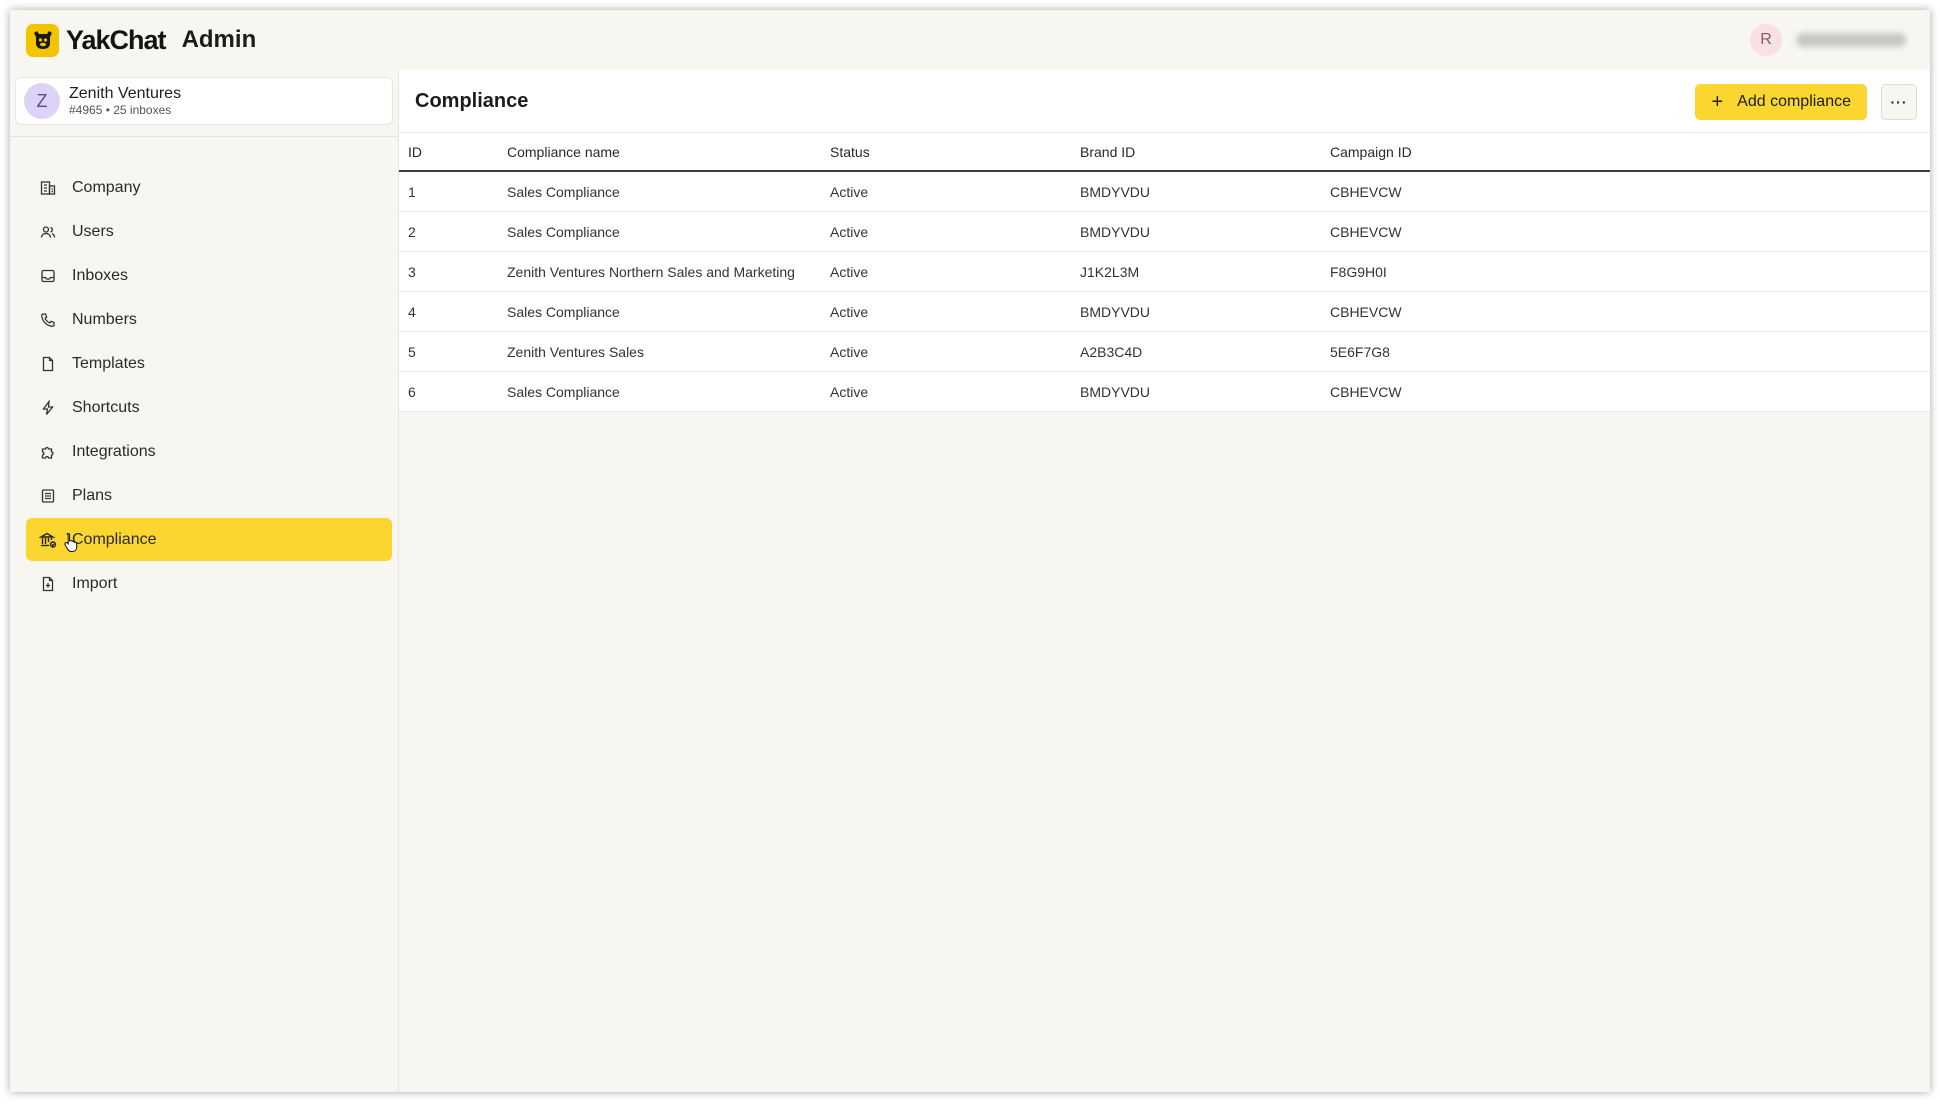 The height and width of the screenshot is (1105, 1940). I want to click on account-name: Zenith Ventures, so click(125, 93).